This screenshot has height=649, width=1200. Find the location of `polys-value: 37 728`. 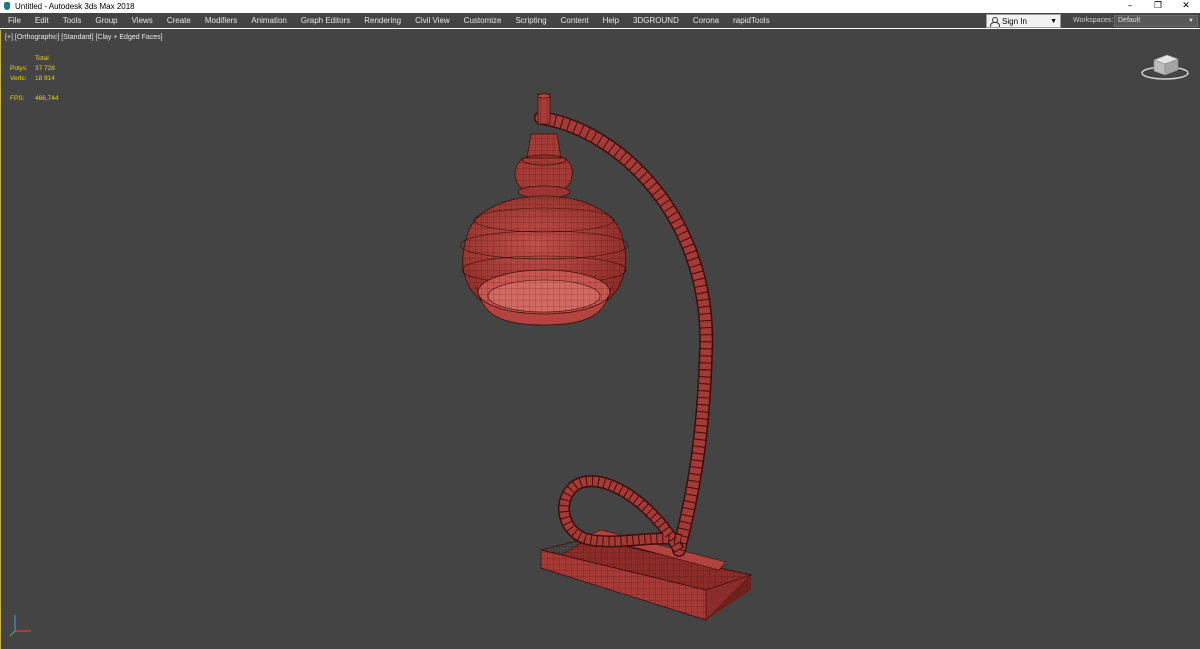

polys-value: 37 728 is located at coordinates (45, 68).